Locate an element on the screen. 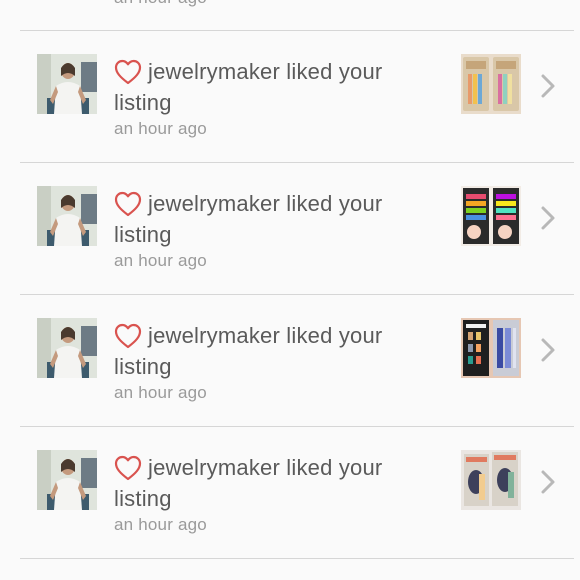  previous-notification-partial: an hour ago is located at coordinates (290, 15).